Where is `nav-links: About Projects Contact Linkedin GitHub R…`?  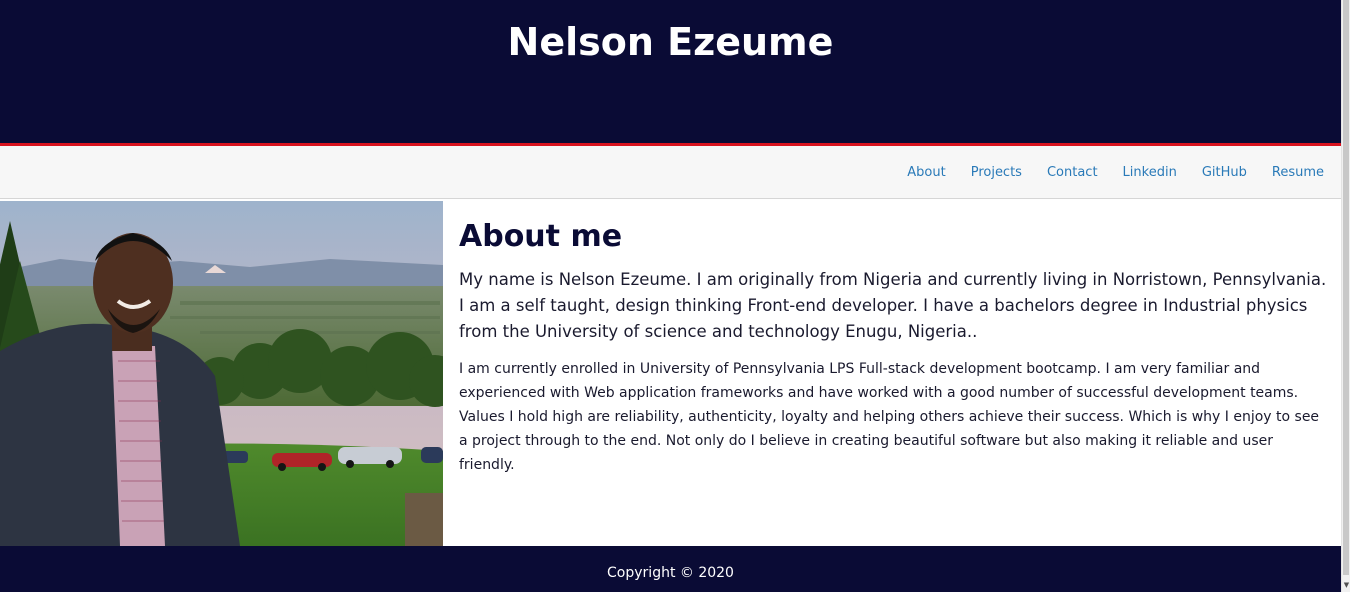
nav-links: About Projects Contact Linkedin GitHub R… is located at coordinates (1103, 172).